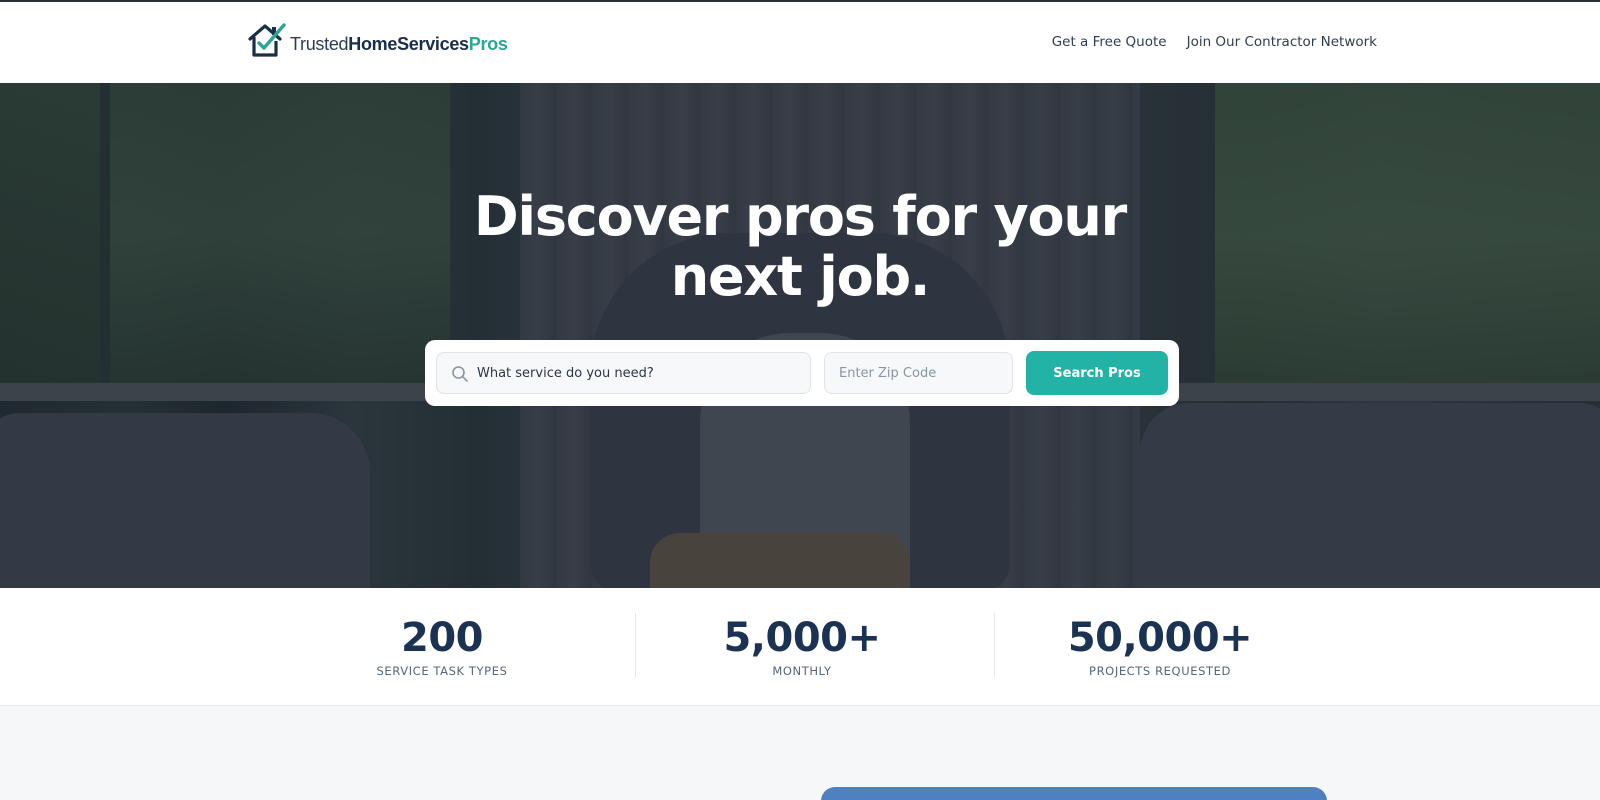 The width and height of the screenshot is (1600, 800). I want to click on logo: TrustedHomeServicesPros, so click(377, 40).